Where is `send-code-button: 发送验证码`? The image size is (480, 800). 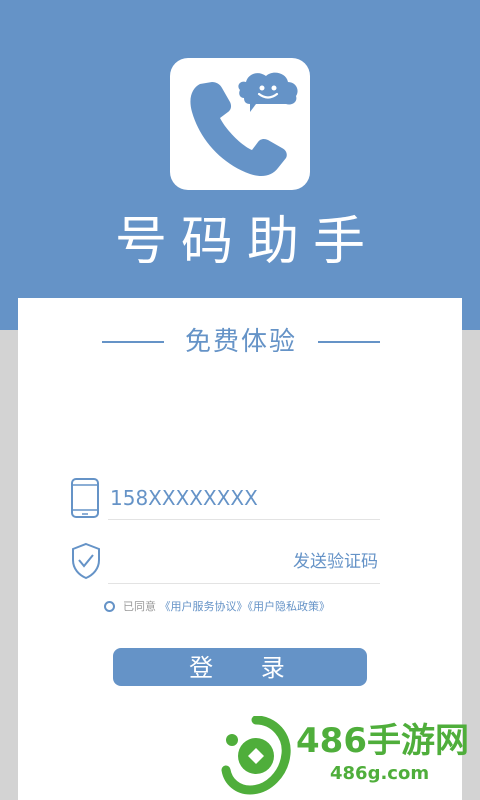 send-code-button: 发送验证码 is located at coordinates (335, 562).